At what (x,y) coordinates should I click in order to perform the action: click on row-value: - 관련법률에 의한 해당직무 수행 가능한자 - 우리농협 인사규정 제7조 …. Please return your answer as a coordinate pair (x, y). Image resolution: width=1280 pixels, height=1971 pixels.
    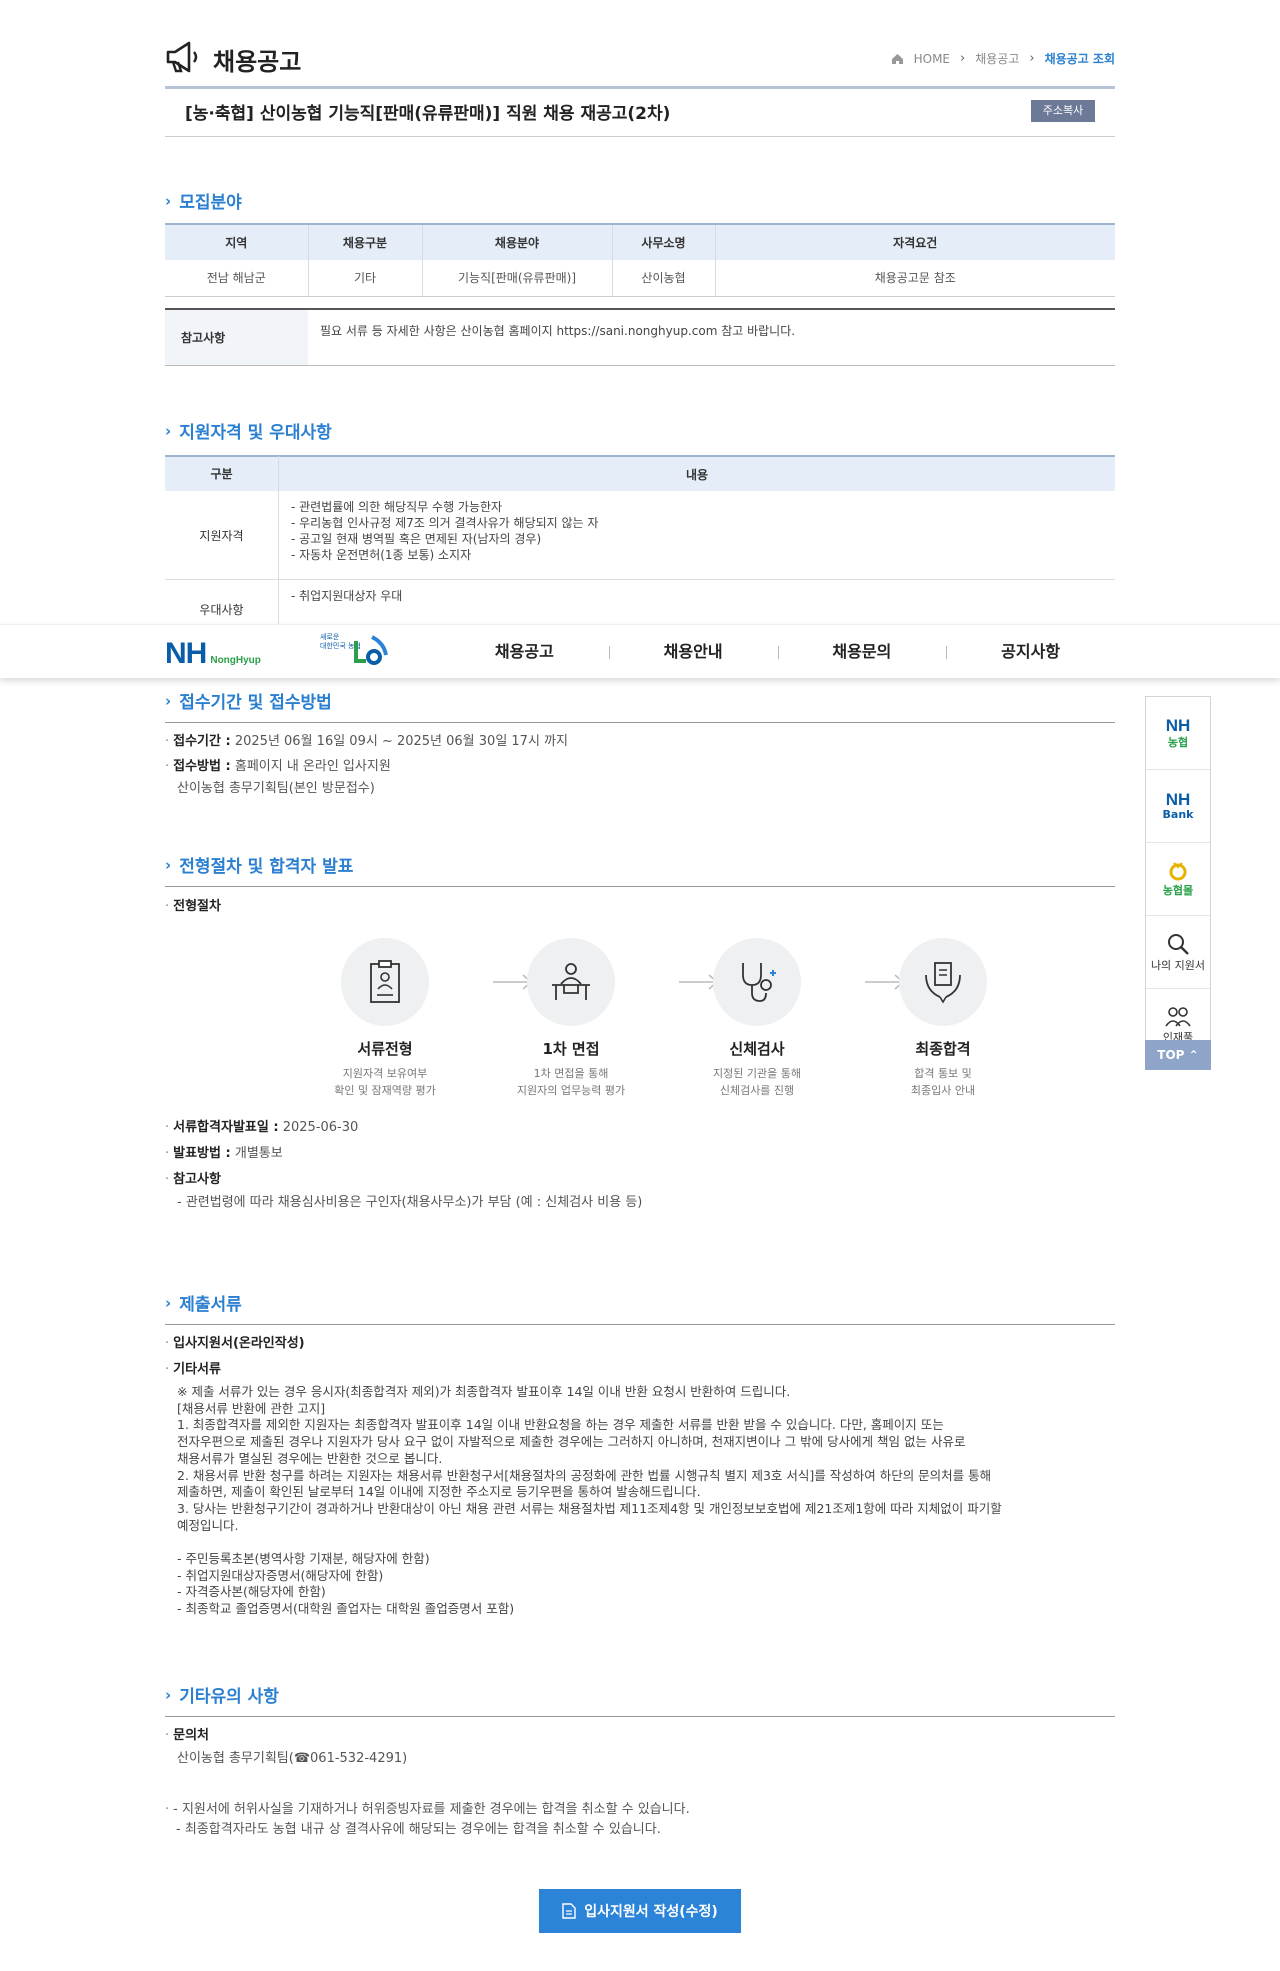
    Looking at the image, I should click on (697, 535).